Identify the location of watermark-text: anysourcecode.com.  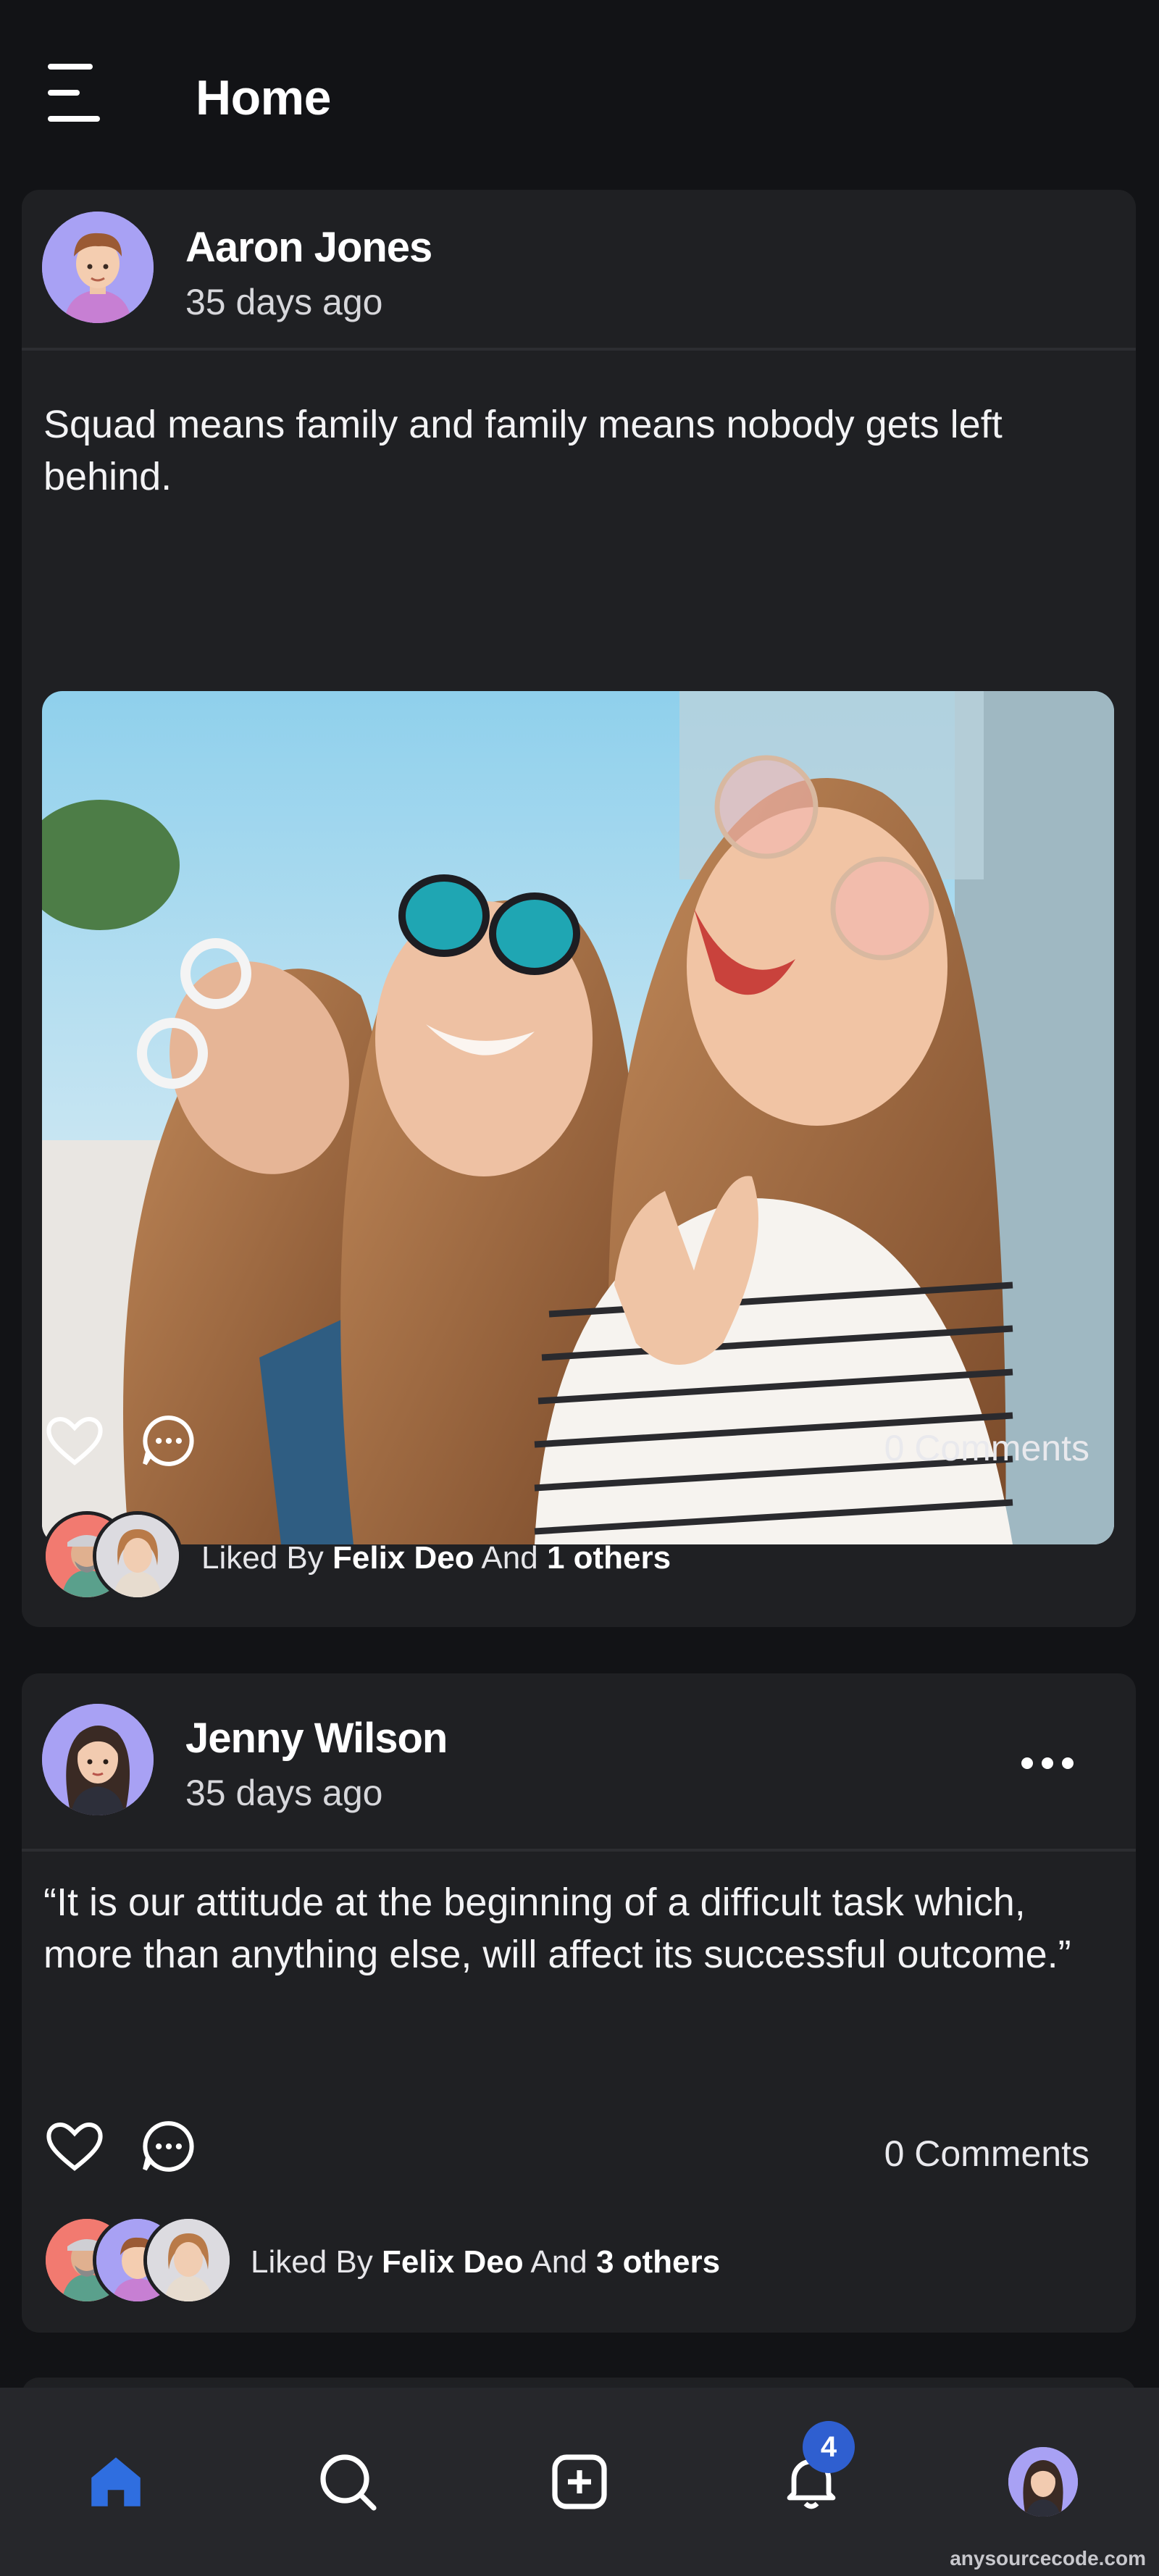
(1048, 2558).